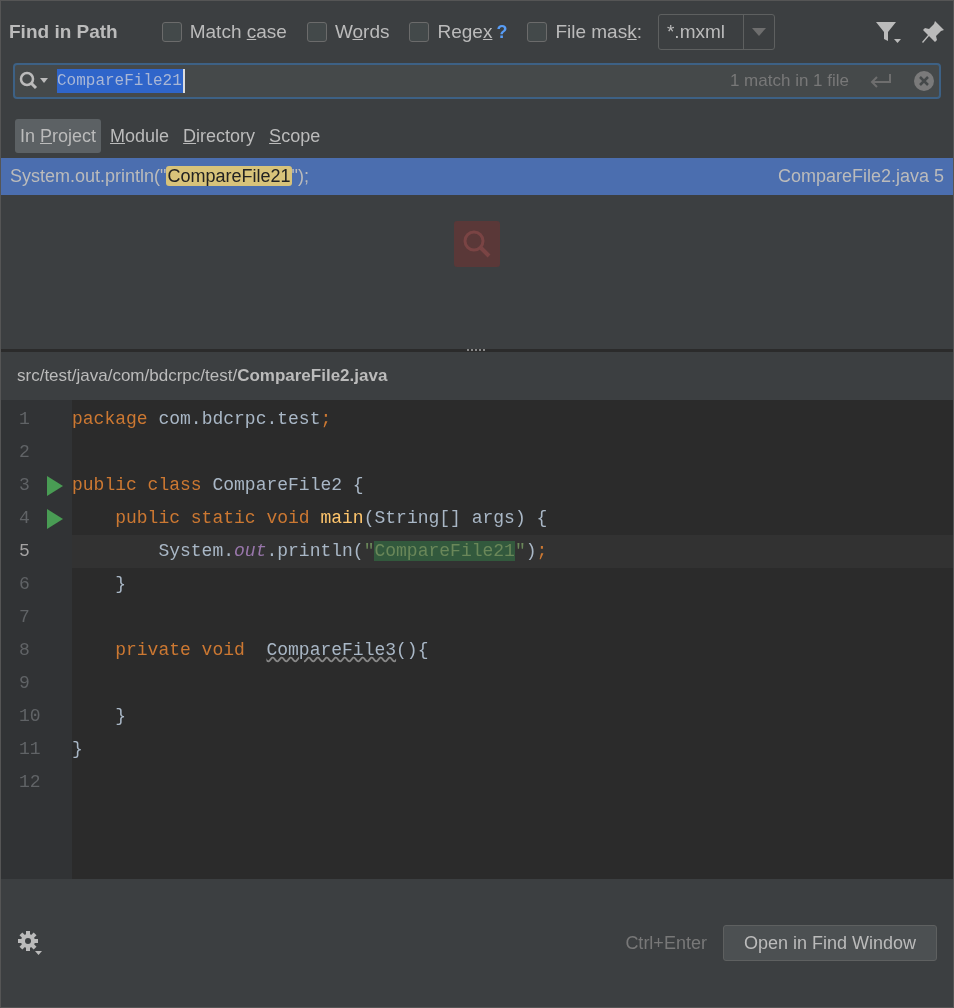  What do you see at coordinates (888, 32) in the screenshot?
I see `filter-icon` at bounding box center [888, 32].